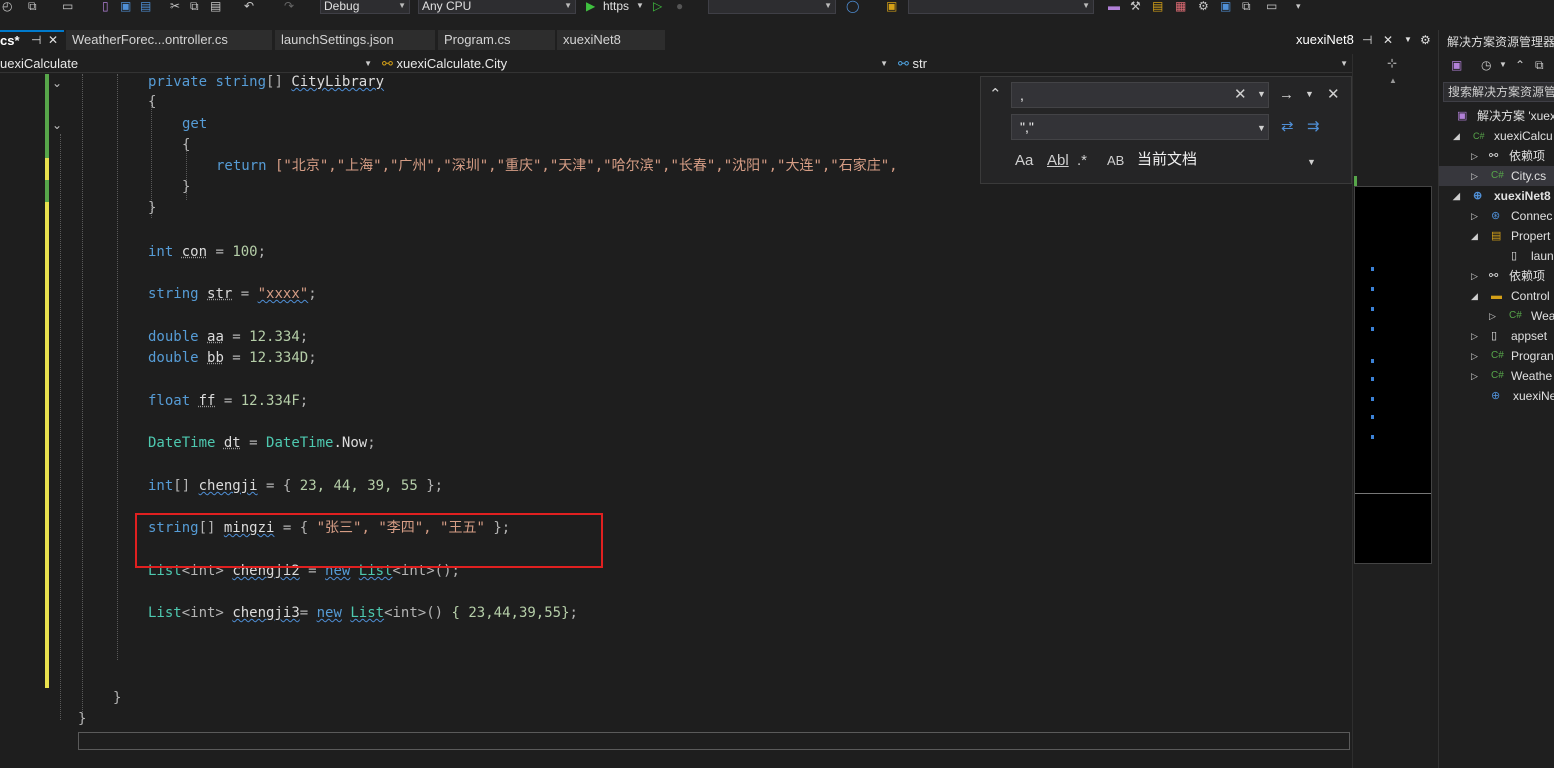  Describe the element at coordinates (891, 6) in the screenshot. I see `find-in-files-icon: ▣` at that location.